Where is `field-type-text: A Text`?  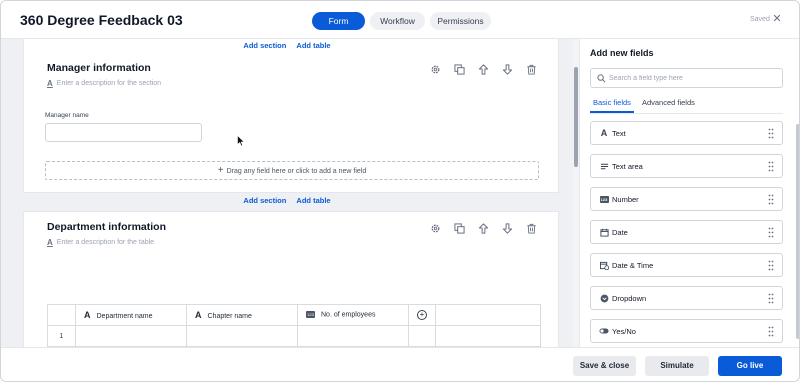
field-type-text: A Text is located at coordinates (686, 133).